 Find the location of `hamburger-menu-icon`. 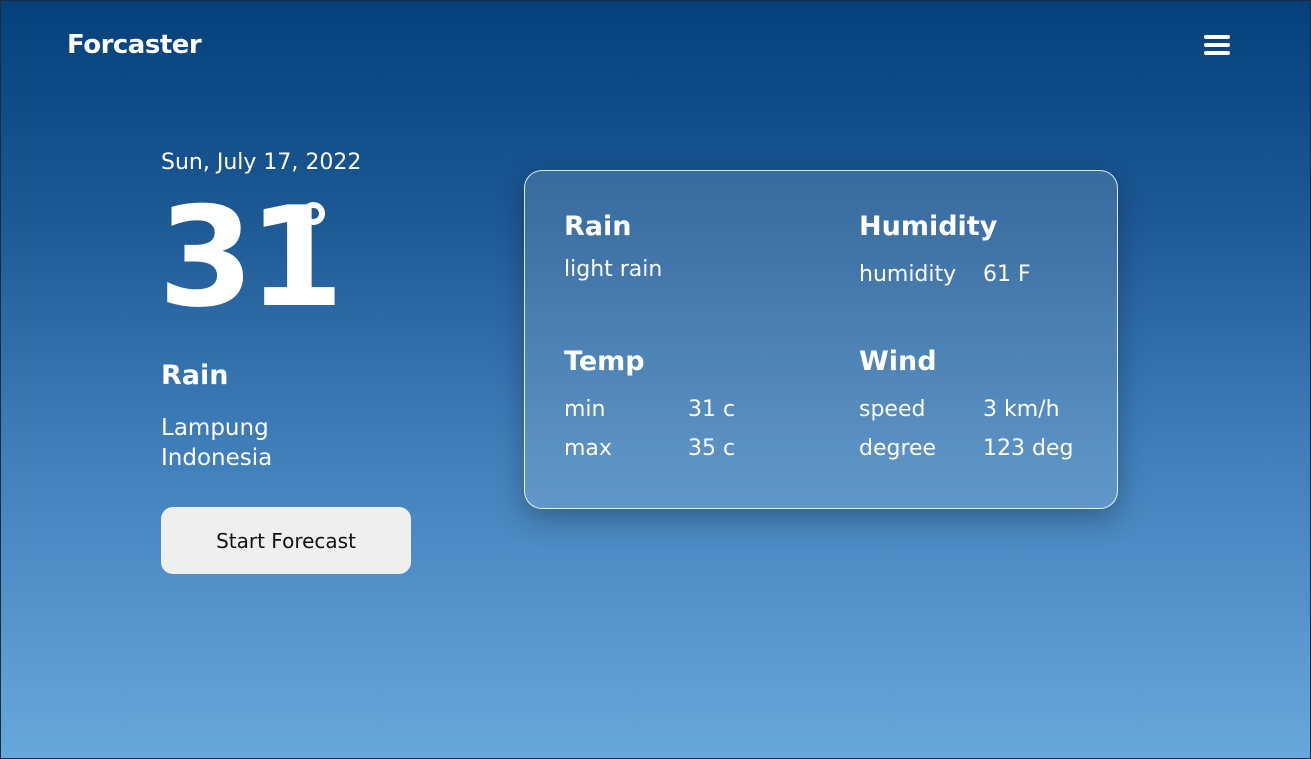

hamburger-menu-icon is located at coordinates (1217, 46).